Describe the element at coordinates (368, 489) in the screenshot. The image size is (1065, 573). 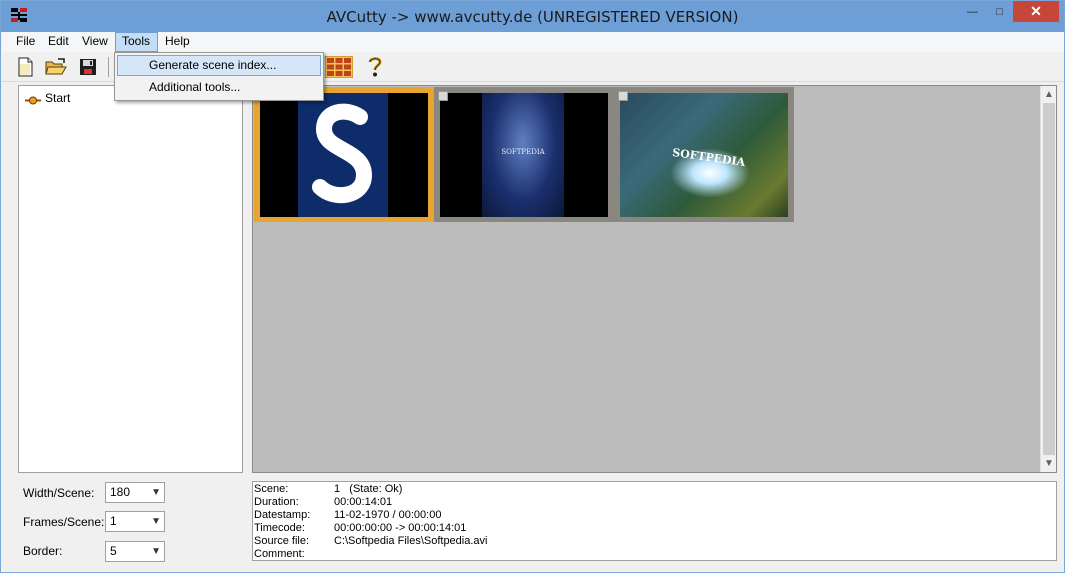
I see `info-value: 1 (State: Ok)` at that location.